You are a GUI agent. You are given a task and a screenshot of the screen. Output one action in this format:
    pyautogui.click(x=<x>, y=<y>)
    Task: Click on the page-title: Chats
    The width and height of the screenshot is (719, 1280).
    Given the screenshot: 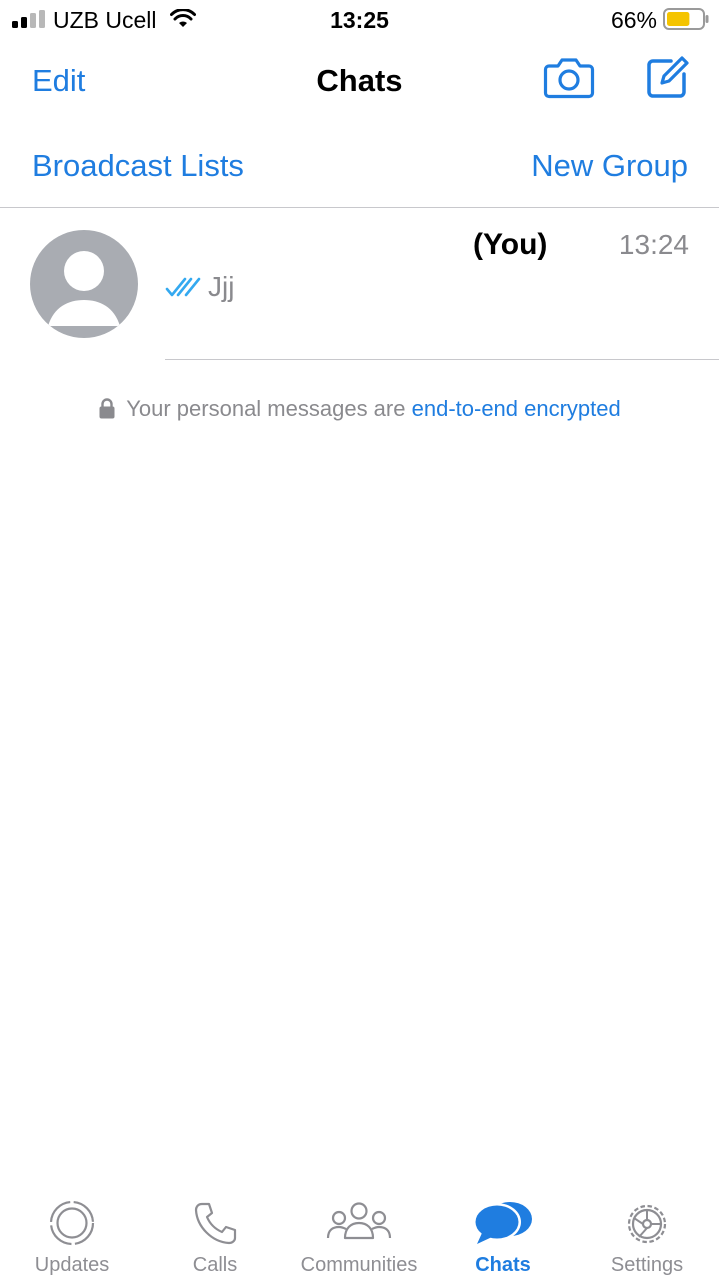 What is the action you would take?
    pyautogui.click(x=359, y=80)
    